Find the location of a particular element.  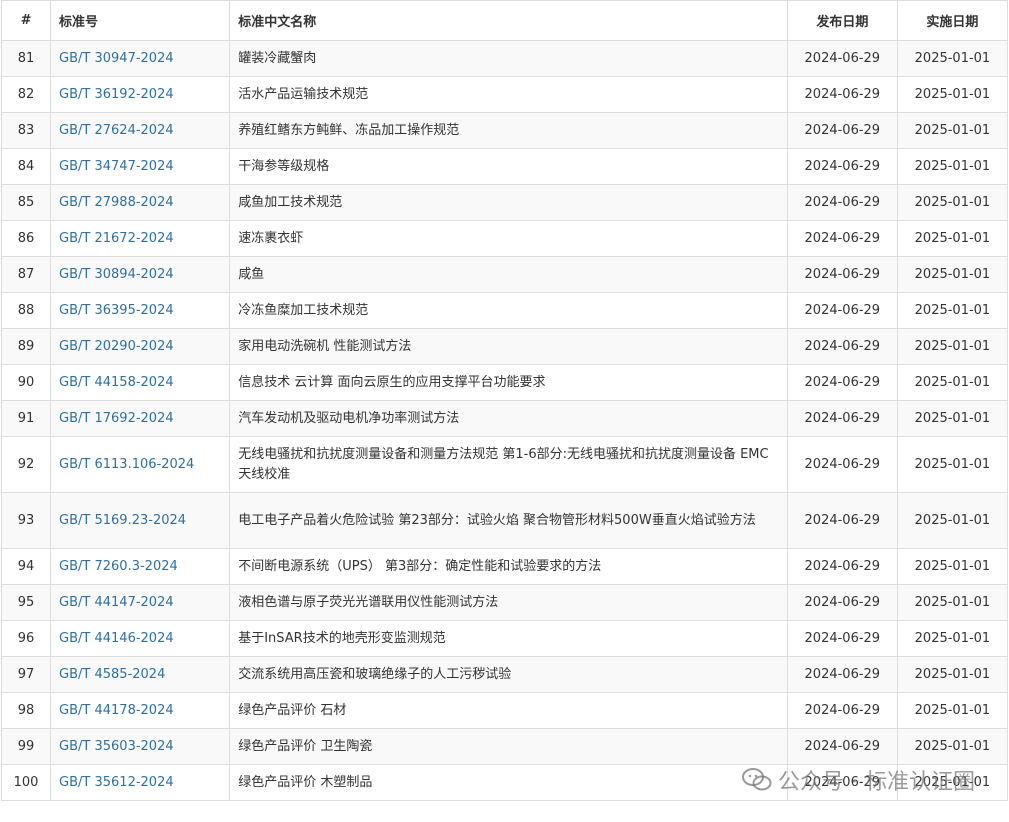

standard-name-cell: 交流系统用高压瓷和玻璃绝缘子的人工污秽试验 is located at coordinates (508, 674).